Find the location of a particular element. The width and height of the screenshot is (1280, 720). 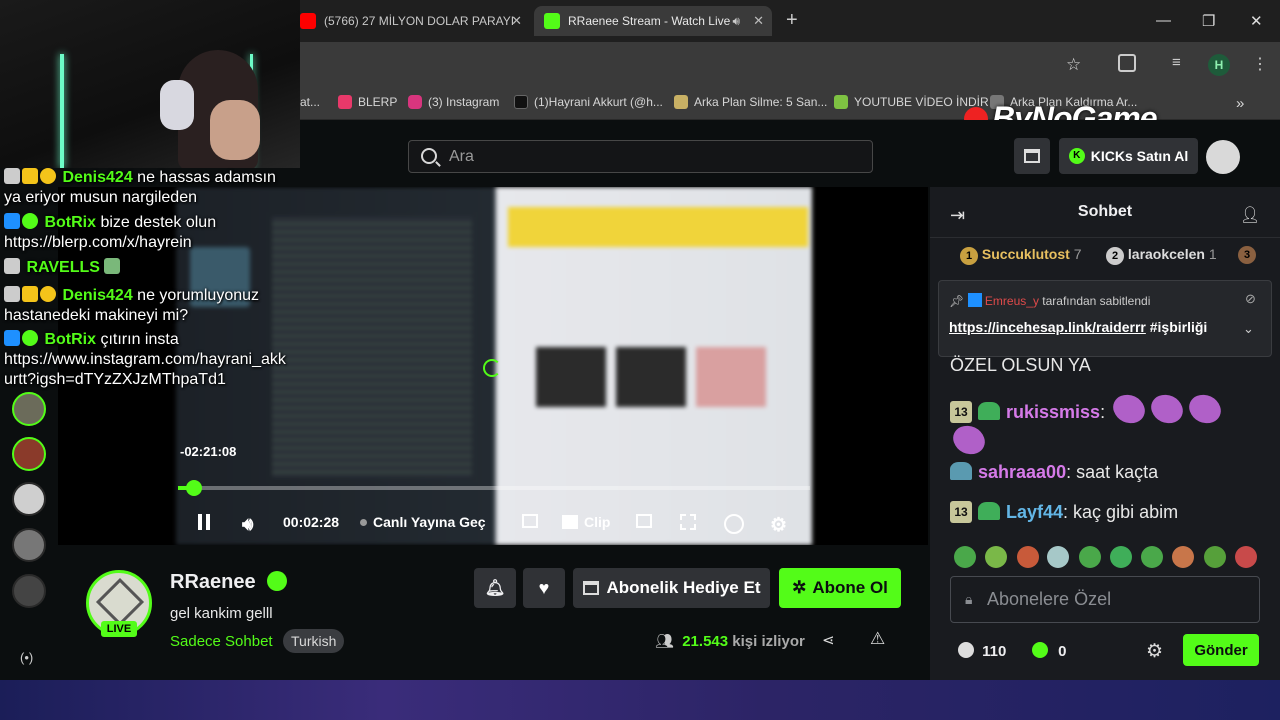

chat-settings-icon: ⚙ is located at coordinates (1154, 651).